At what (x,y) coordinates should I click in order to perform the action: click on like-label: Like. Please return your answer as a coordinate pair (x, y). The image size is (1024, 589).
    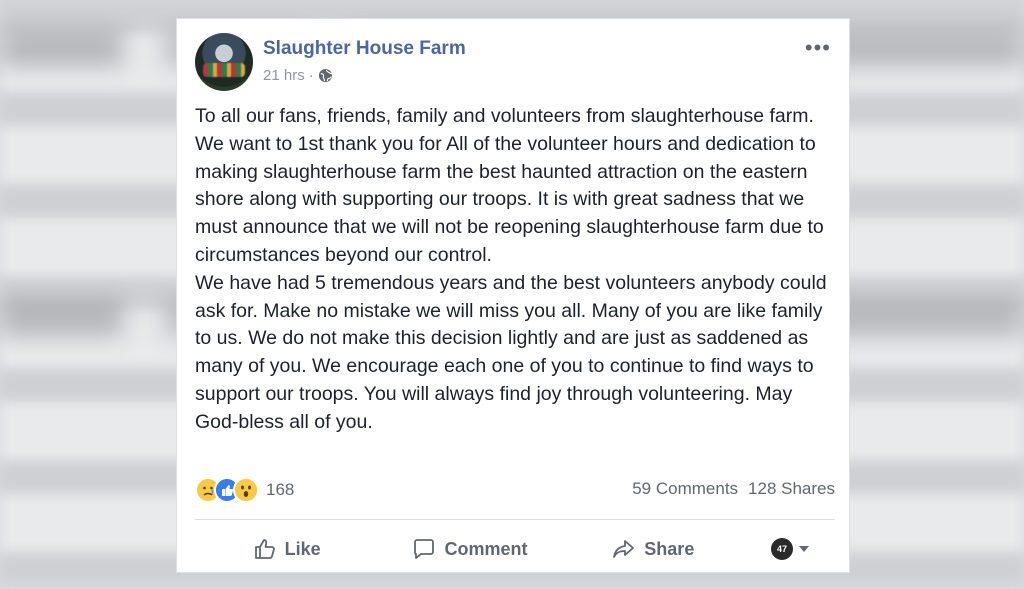
    Looking at the image, I should click on (302, 548).